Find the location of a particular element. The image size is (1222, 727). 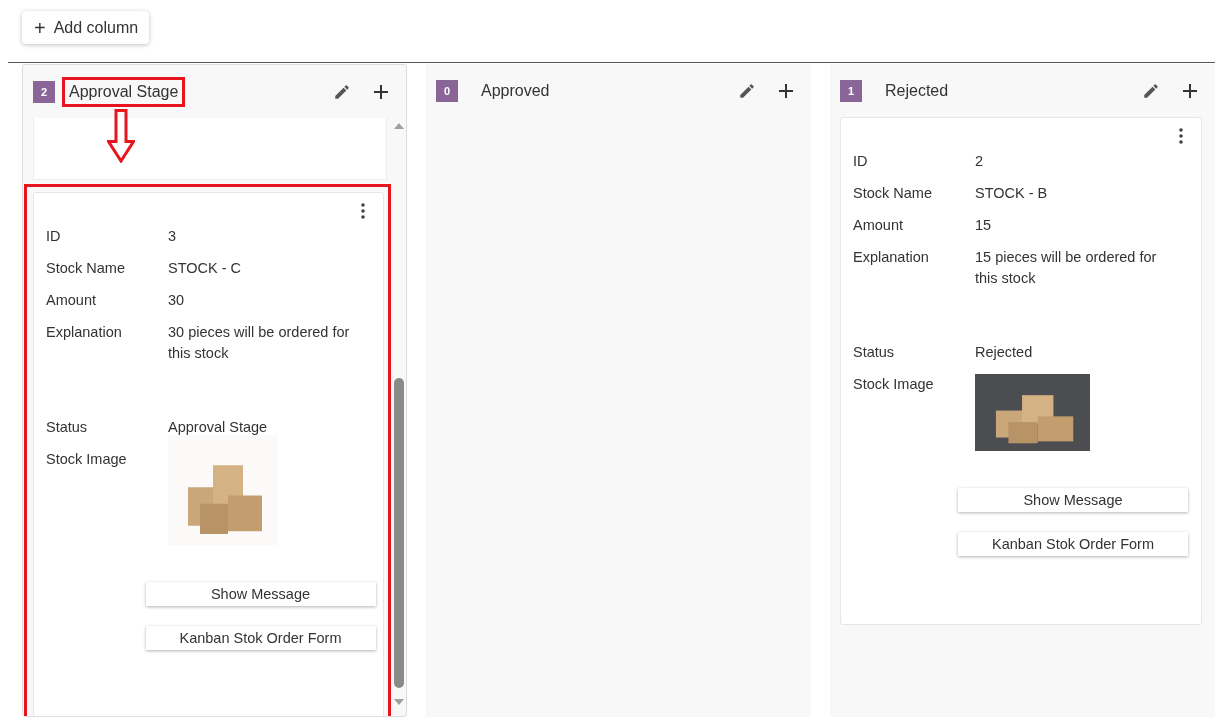

down-arrow is located at coordinates (121, 136).